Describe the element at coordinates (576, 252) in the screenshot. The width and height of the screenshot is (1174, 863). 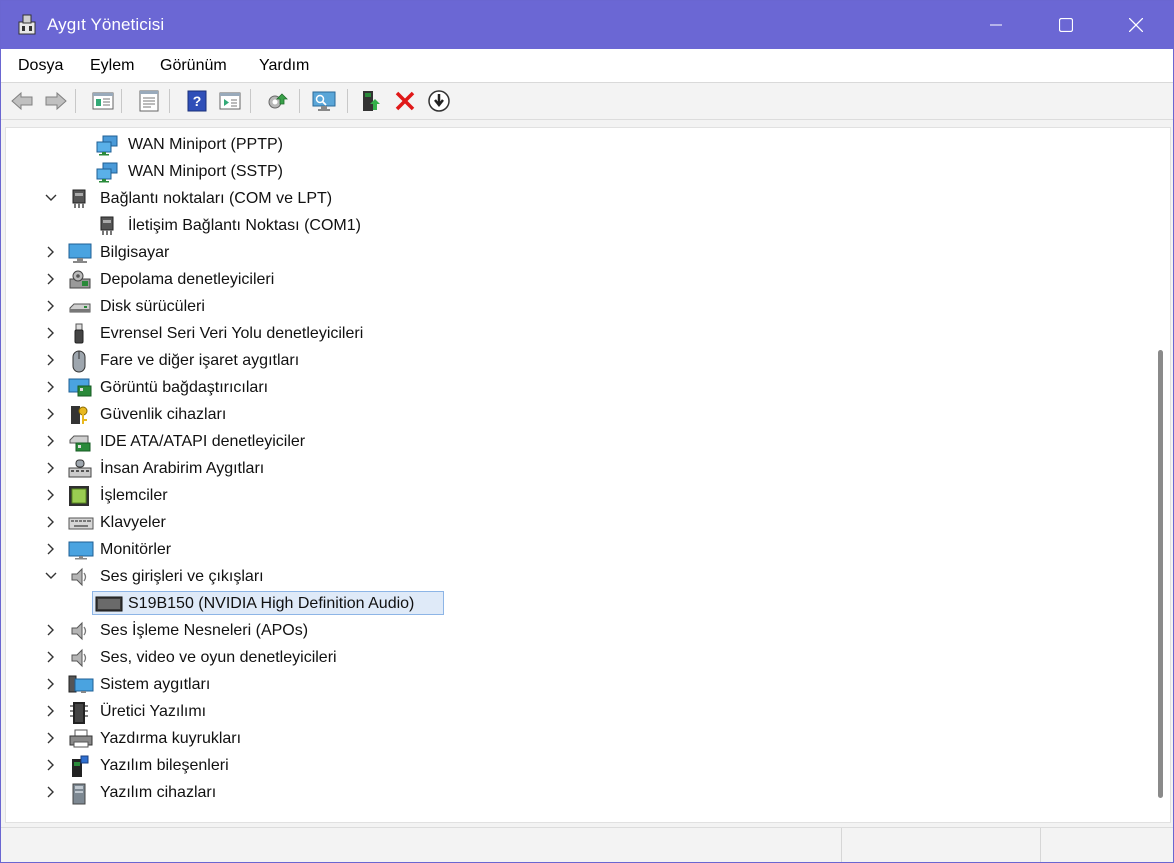
I see `tree-item: Bilgisayar` at that location.